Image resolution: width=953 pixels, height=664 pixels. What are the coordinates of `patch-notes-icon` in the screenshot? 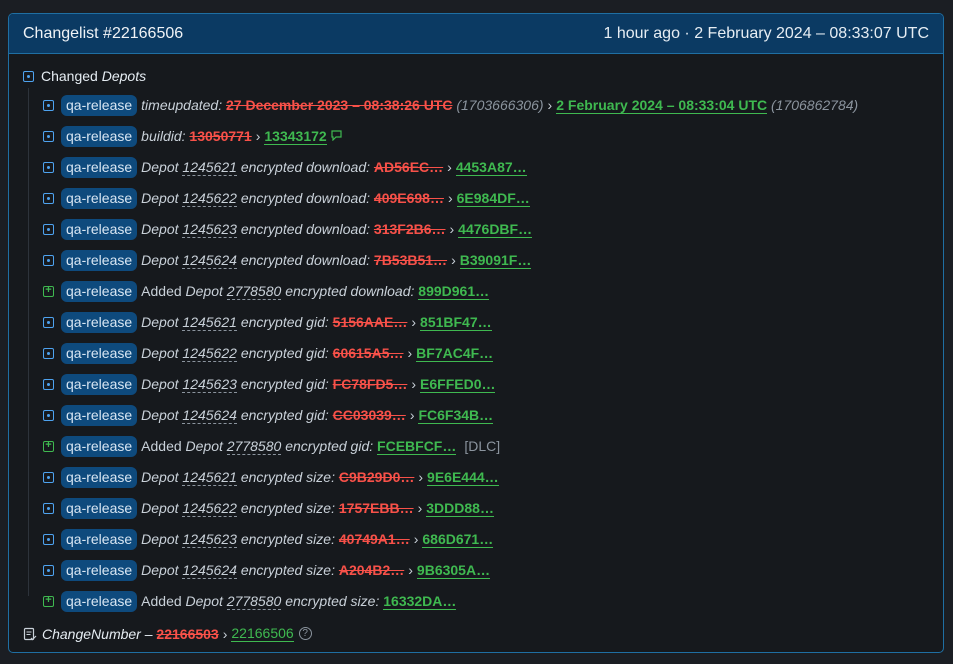 It's located at (336, 136).